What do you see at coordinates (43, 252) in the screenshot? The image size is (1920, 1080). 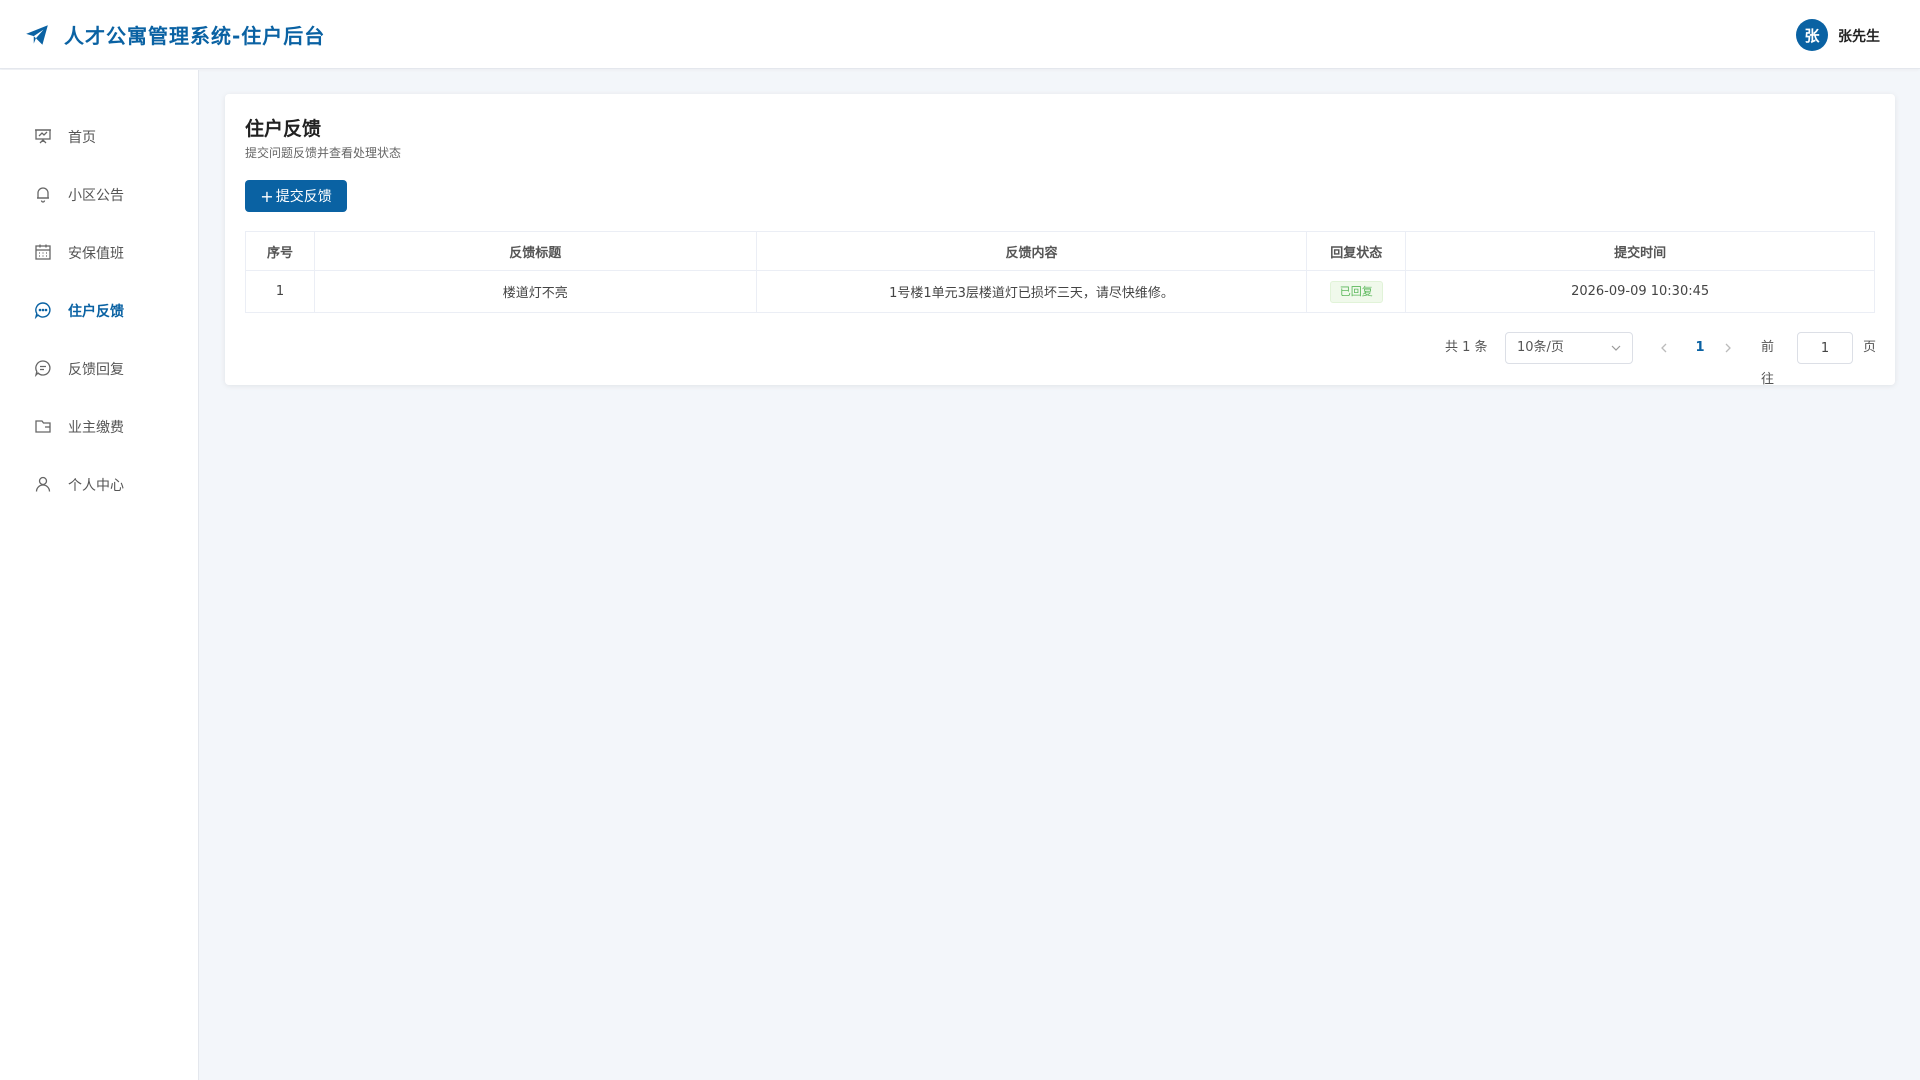 I see `calendar-icon` at bounding box center [43, 252].